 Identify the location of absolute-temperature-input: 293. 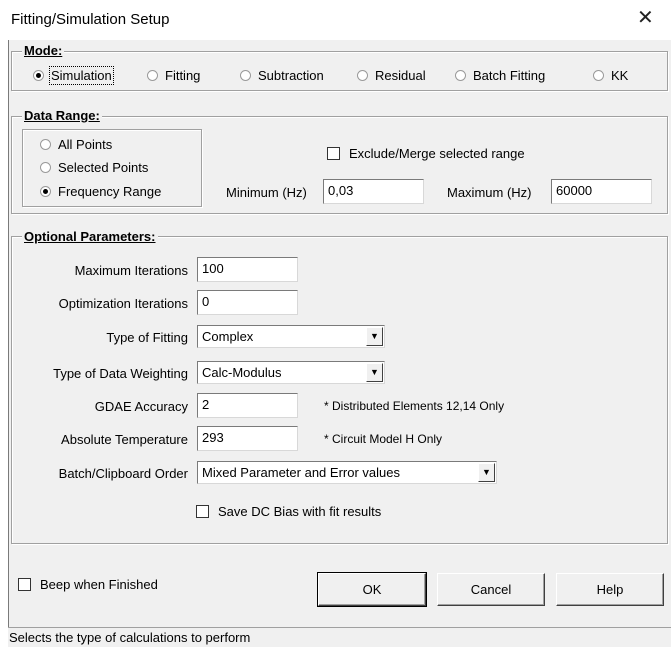
(247, 438).